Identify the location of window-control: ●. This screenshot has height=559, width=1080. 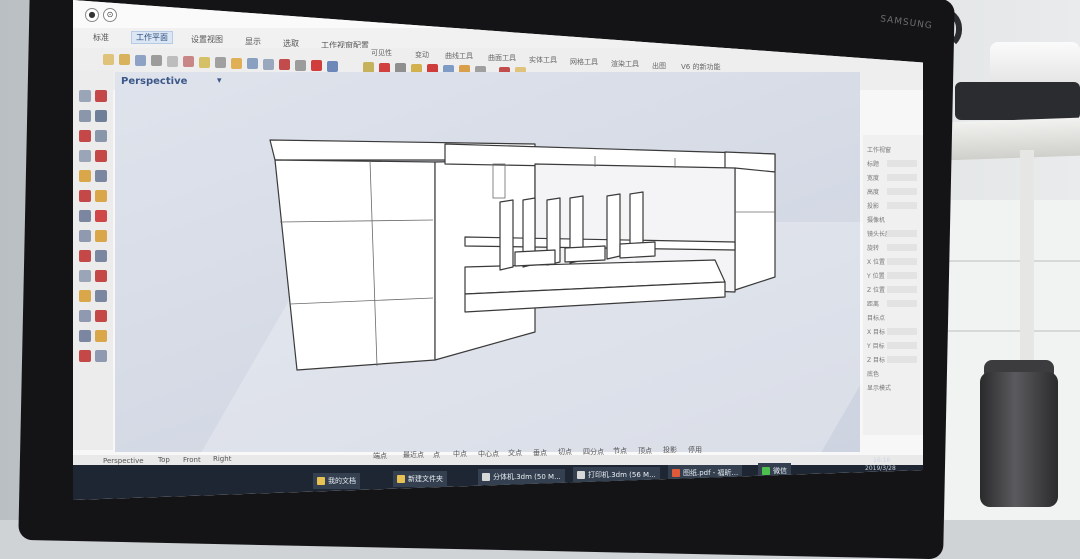
(92, 15).